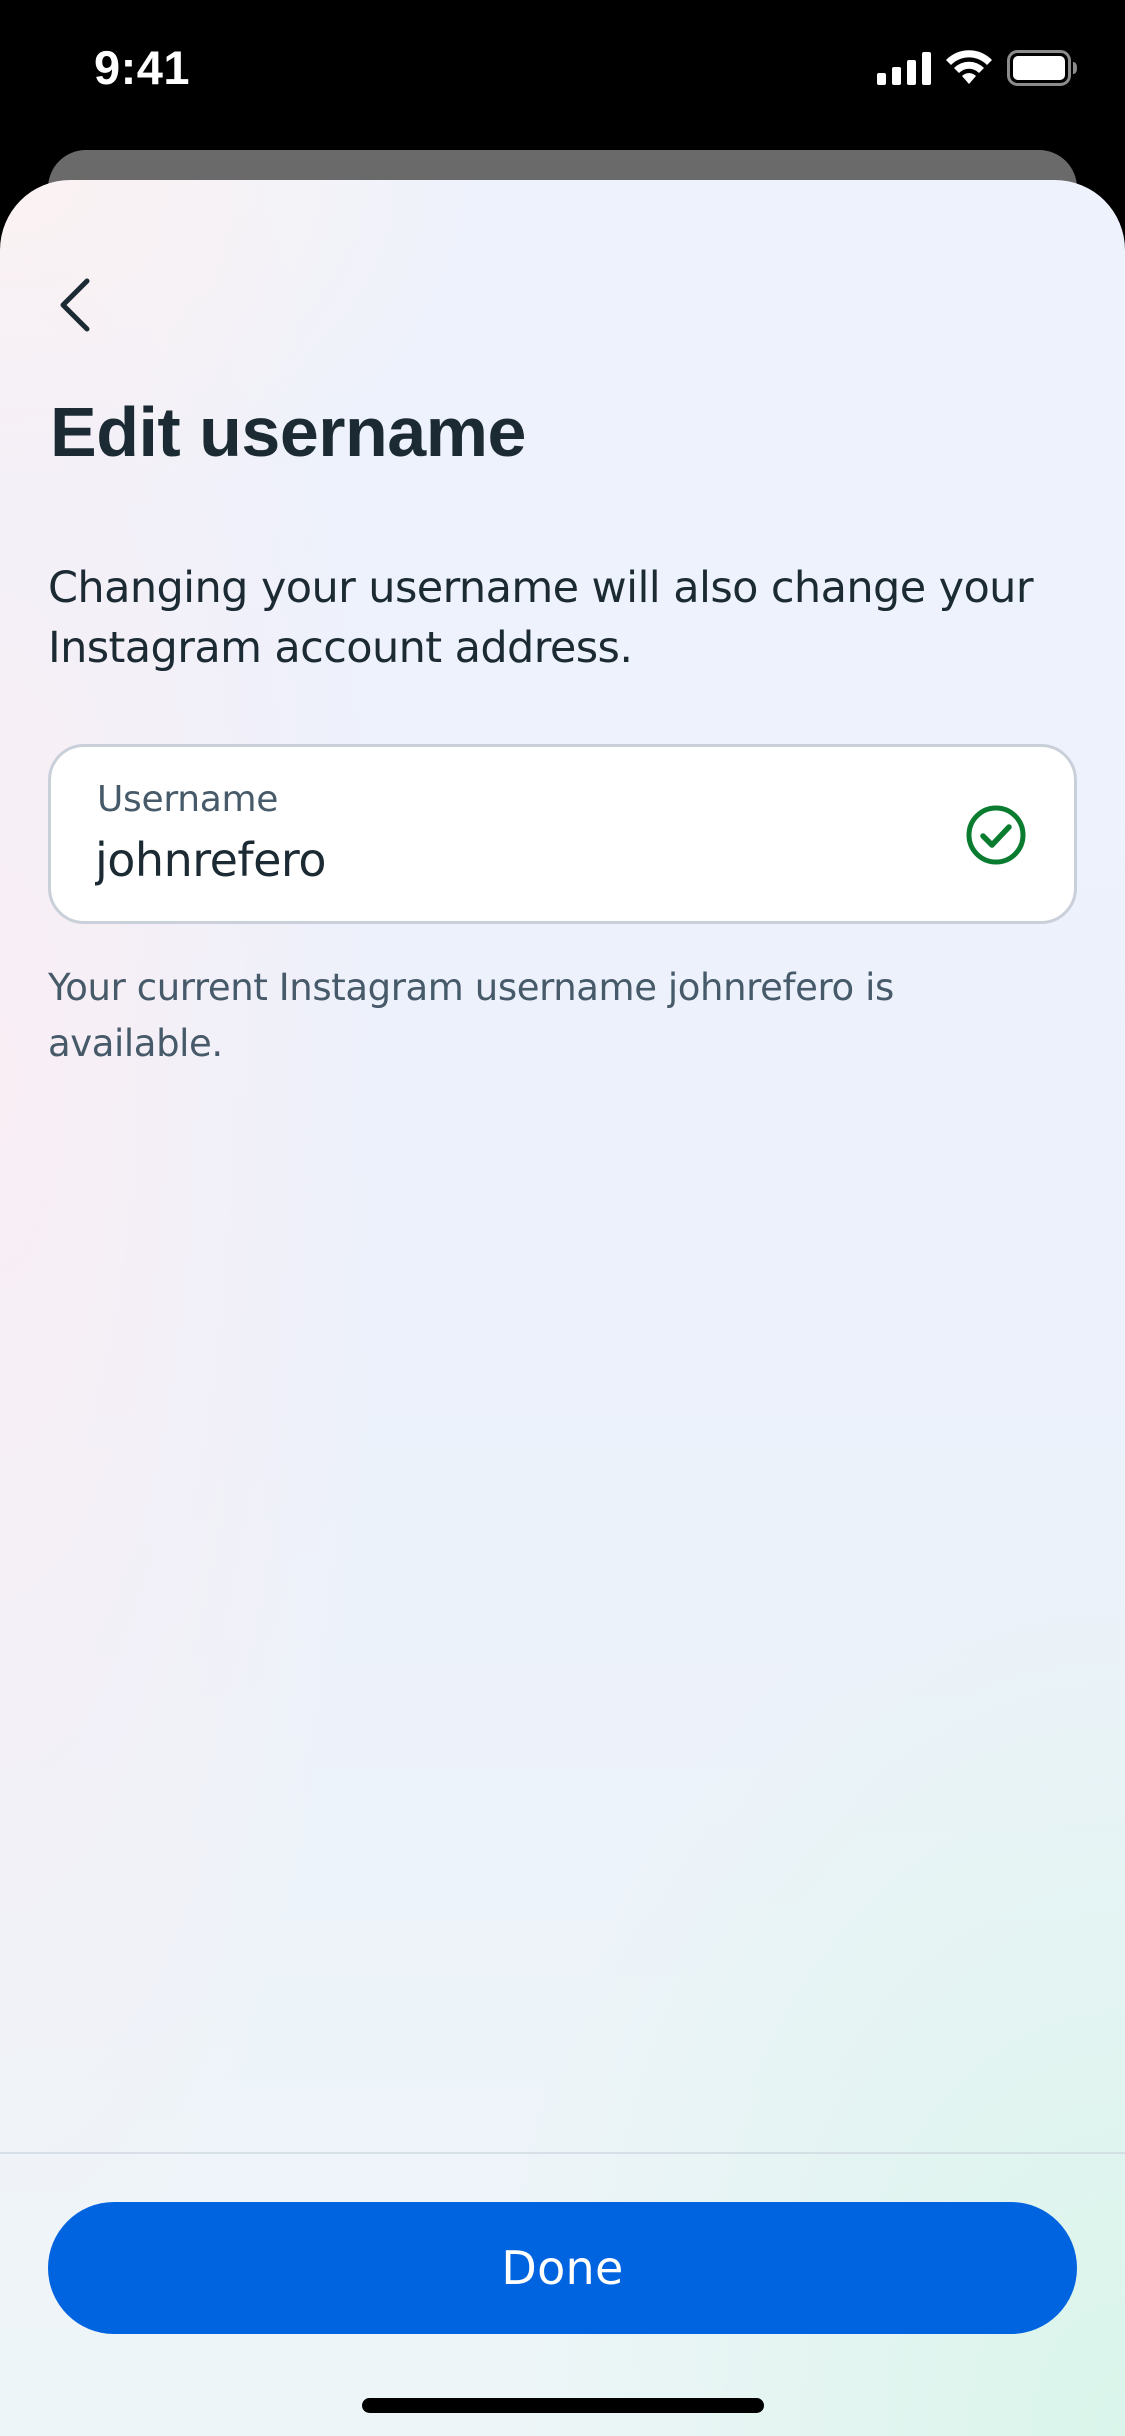  What do you see at coordinates (1042, 70) in the screenshot?
I see `battery-icon` at bounding box center [1042, 70].